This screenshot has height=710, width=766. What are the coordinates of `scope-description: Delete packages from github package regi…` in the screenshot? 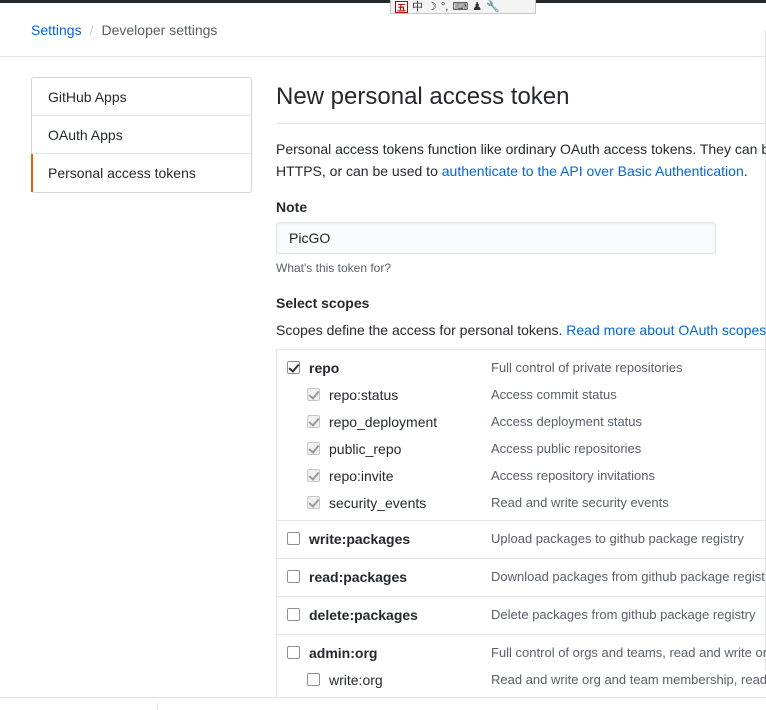 It's located at (623, 614).